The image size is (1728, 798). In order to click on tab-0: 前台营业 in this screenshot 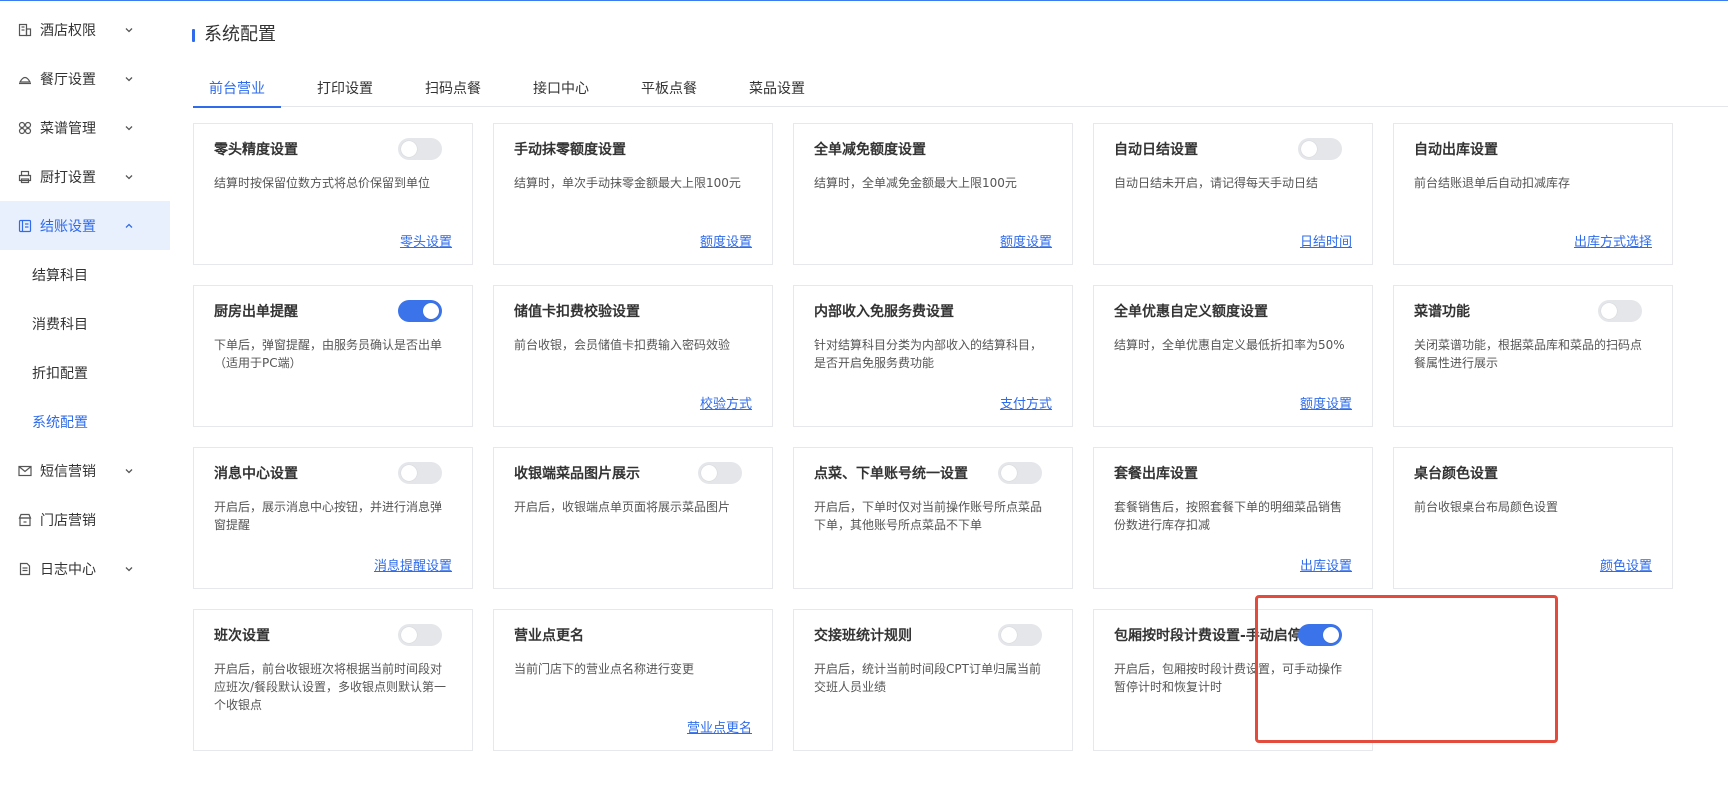, I will do `click(237, 88)`.